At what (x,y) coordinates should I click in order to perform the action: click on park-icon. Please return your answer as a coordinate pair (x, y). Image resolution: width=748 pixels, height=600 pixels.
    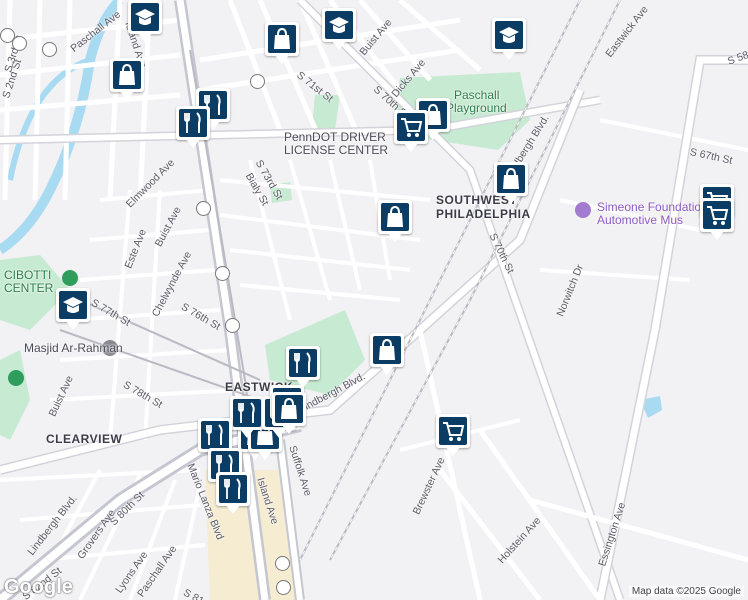
    Looking at the image, I should click on (70, 278).